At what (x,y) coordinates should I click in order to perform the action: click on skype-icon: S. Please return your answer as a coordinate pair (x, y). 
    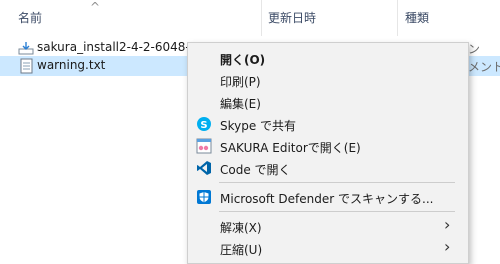
    Looking at the image, I should click on (204, 124).